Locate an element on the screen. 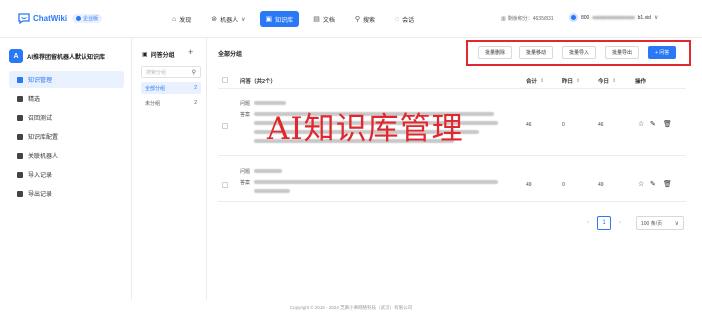 The height and width of the screenshot is (325, 702). group-item-count: 2 is located at coordinates (195, 88).